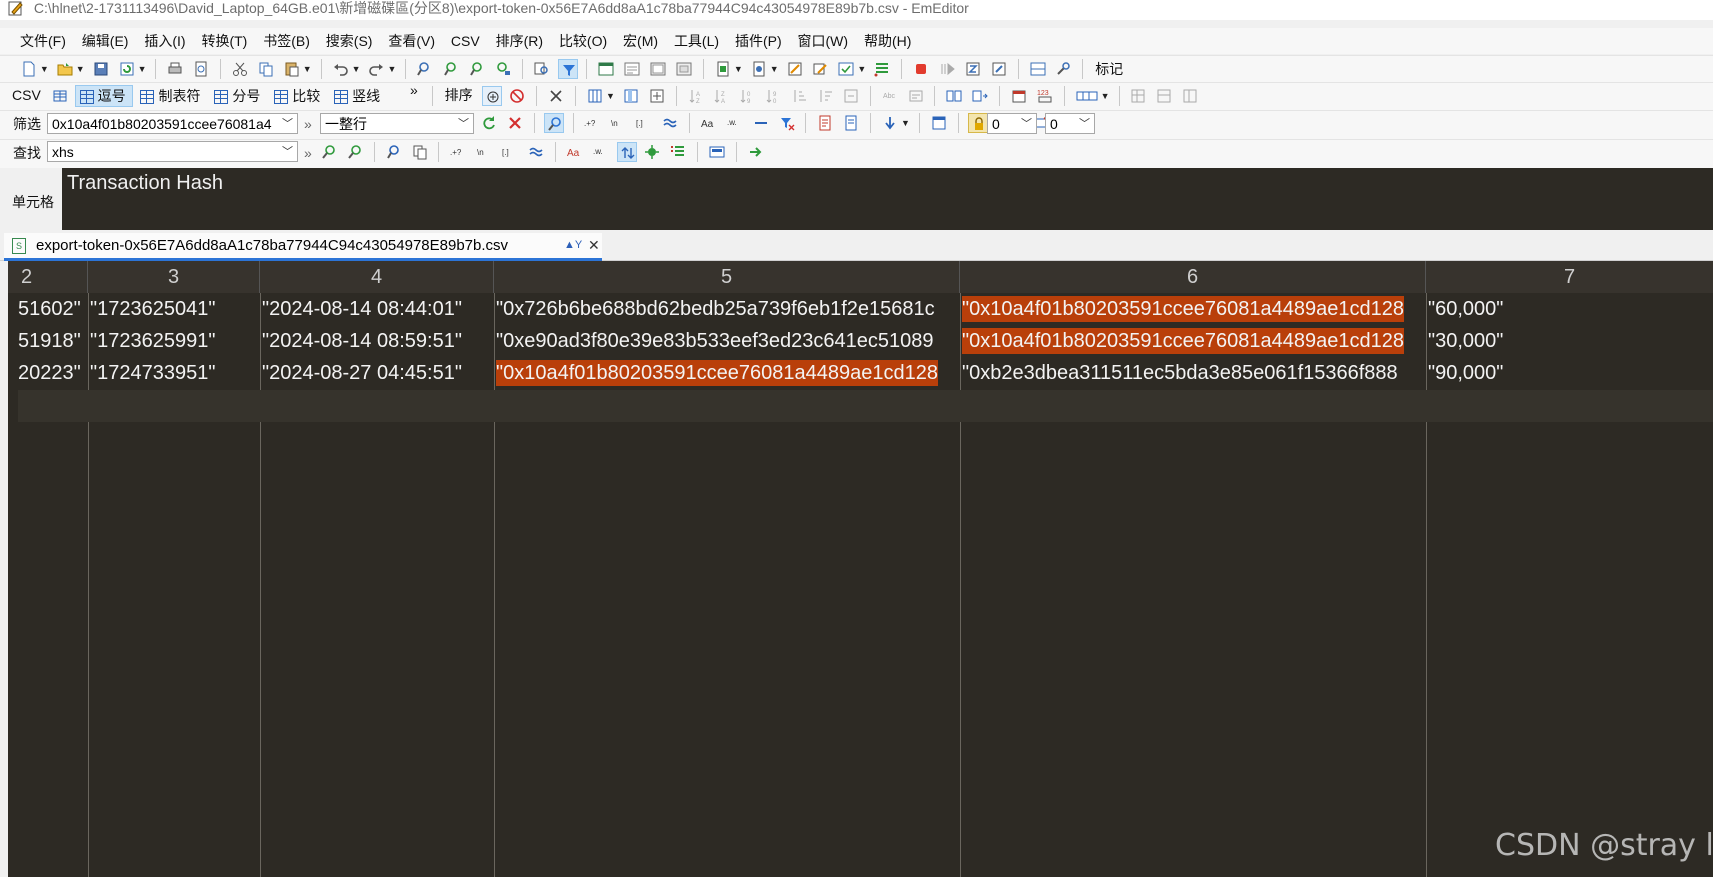 The height and width of the screenshot is (877, 1713). I want to click on sort-za-icon: ZA, so click(721, 96).